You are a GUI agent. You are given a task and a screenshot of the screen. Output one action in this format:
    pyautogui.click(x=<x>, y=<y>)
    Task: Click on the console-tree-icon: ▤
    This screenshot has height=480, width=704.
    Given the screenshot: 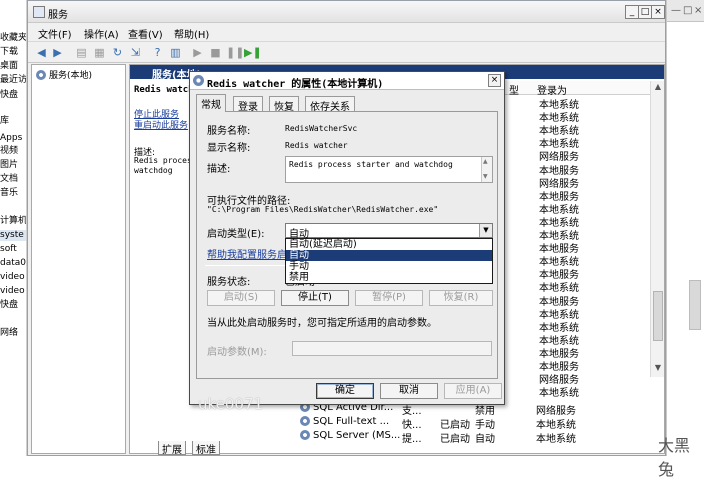 What is the action you would take?
    pyautogui.click(x=81, y=52)
    